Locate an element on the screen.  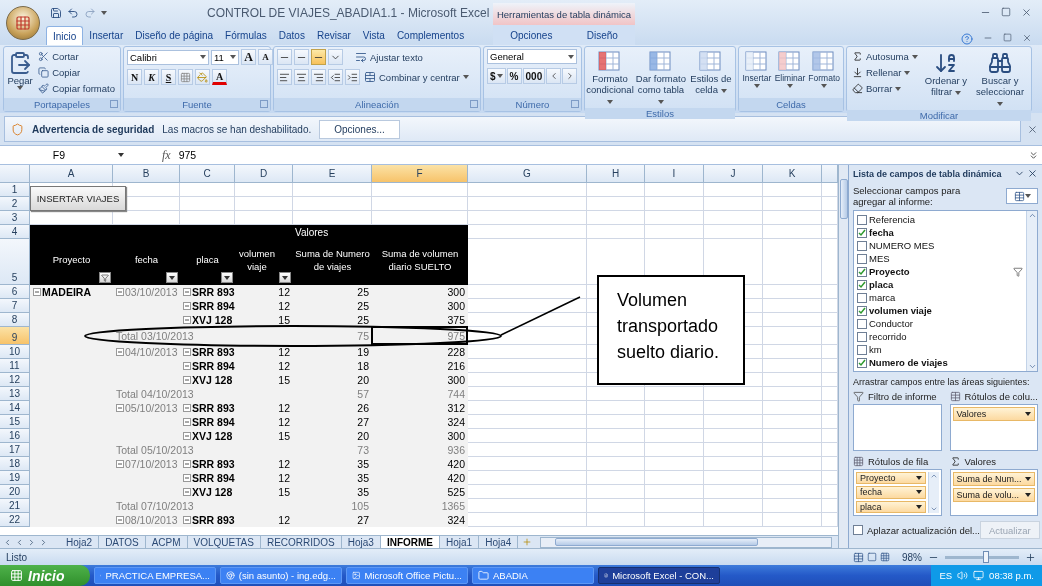
ribbon-tab: Revisar is located at coordinates (333, 35).